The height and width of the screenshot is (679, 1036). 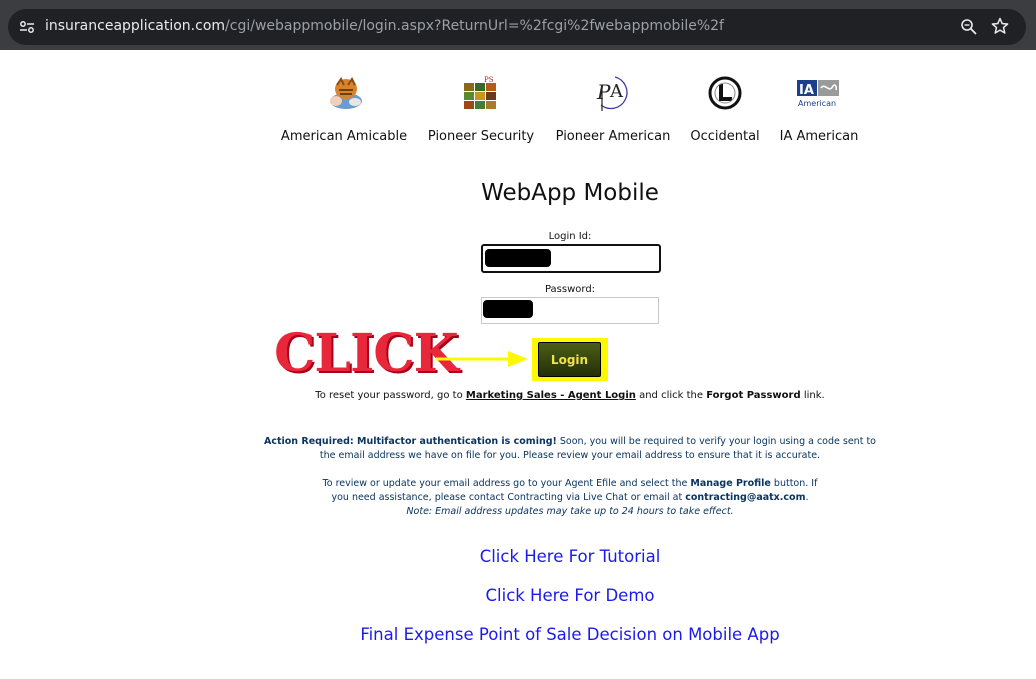 What do you see at coordinates (806, 90) in the screenshot?
I see `ia-logo-text: IA` at bounding box center [806, 90].